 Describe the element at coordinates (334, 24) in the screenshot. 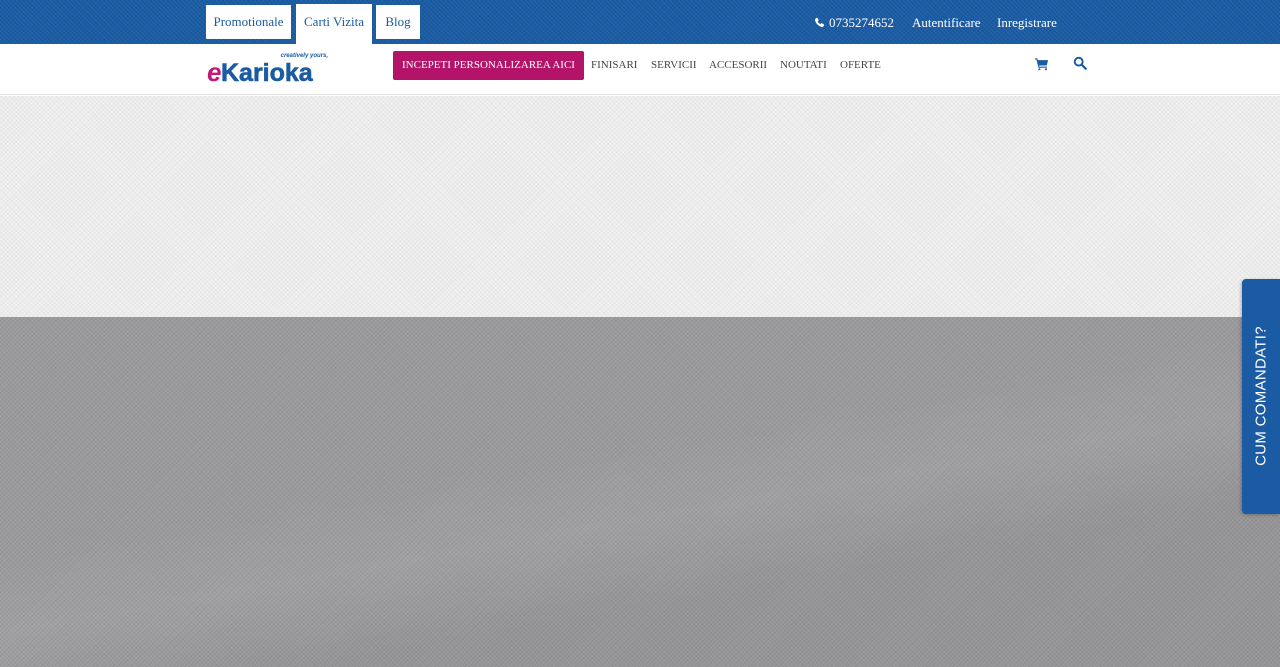

I see `tab-carti-vizita: Carti Vizita` at that location.